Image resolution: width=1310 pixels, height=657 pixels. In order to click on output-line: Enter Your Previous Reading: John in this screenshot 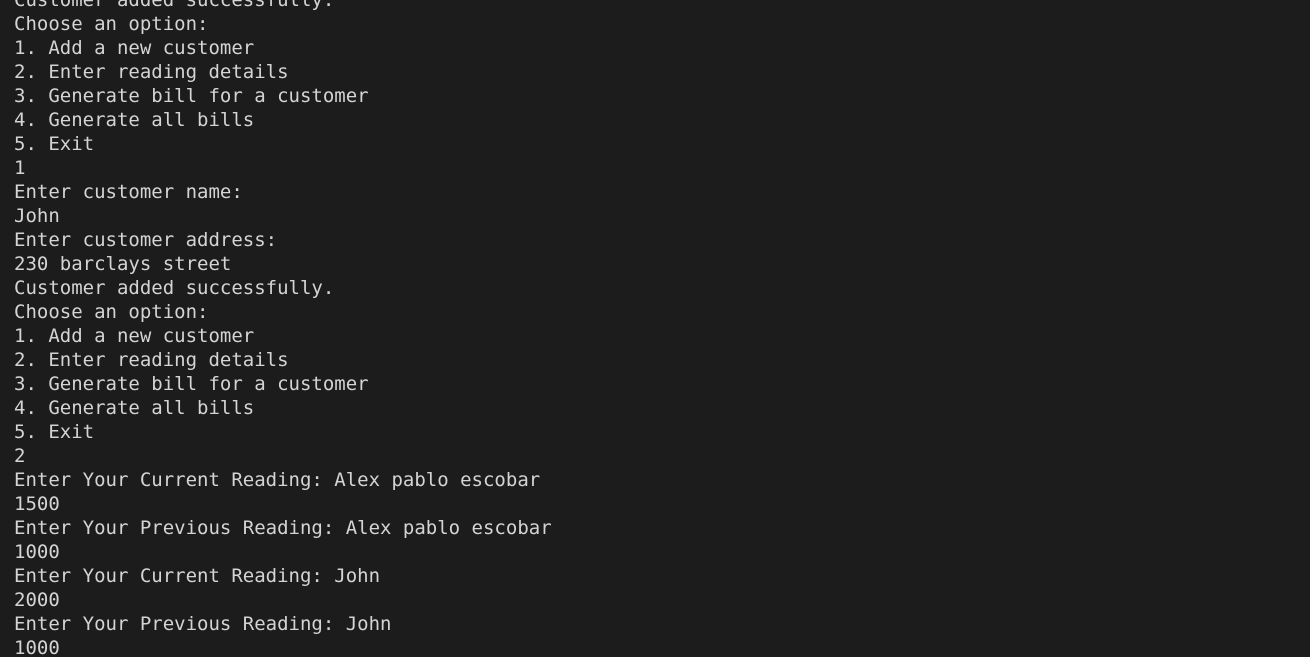, I will do `click(203, 624)`.